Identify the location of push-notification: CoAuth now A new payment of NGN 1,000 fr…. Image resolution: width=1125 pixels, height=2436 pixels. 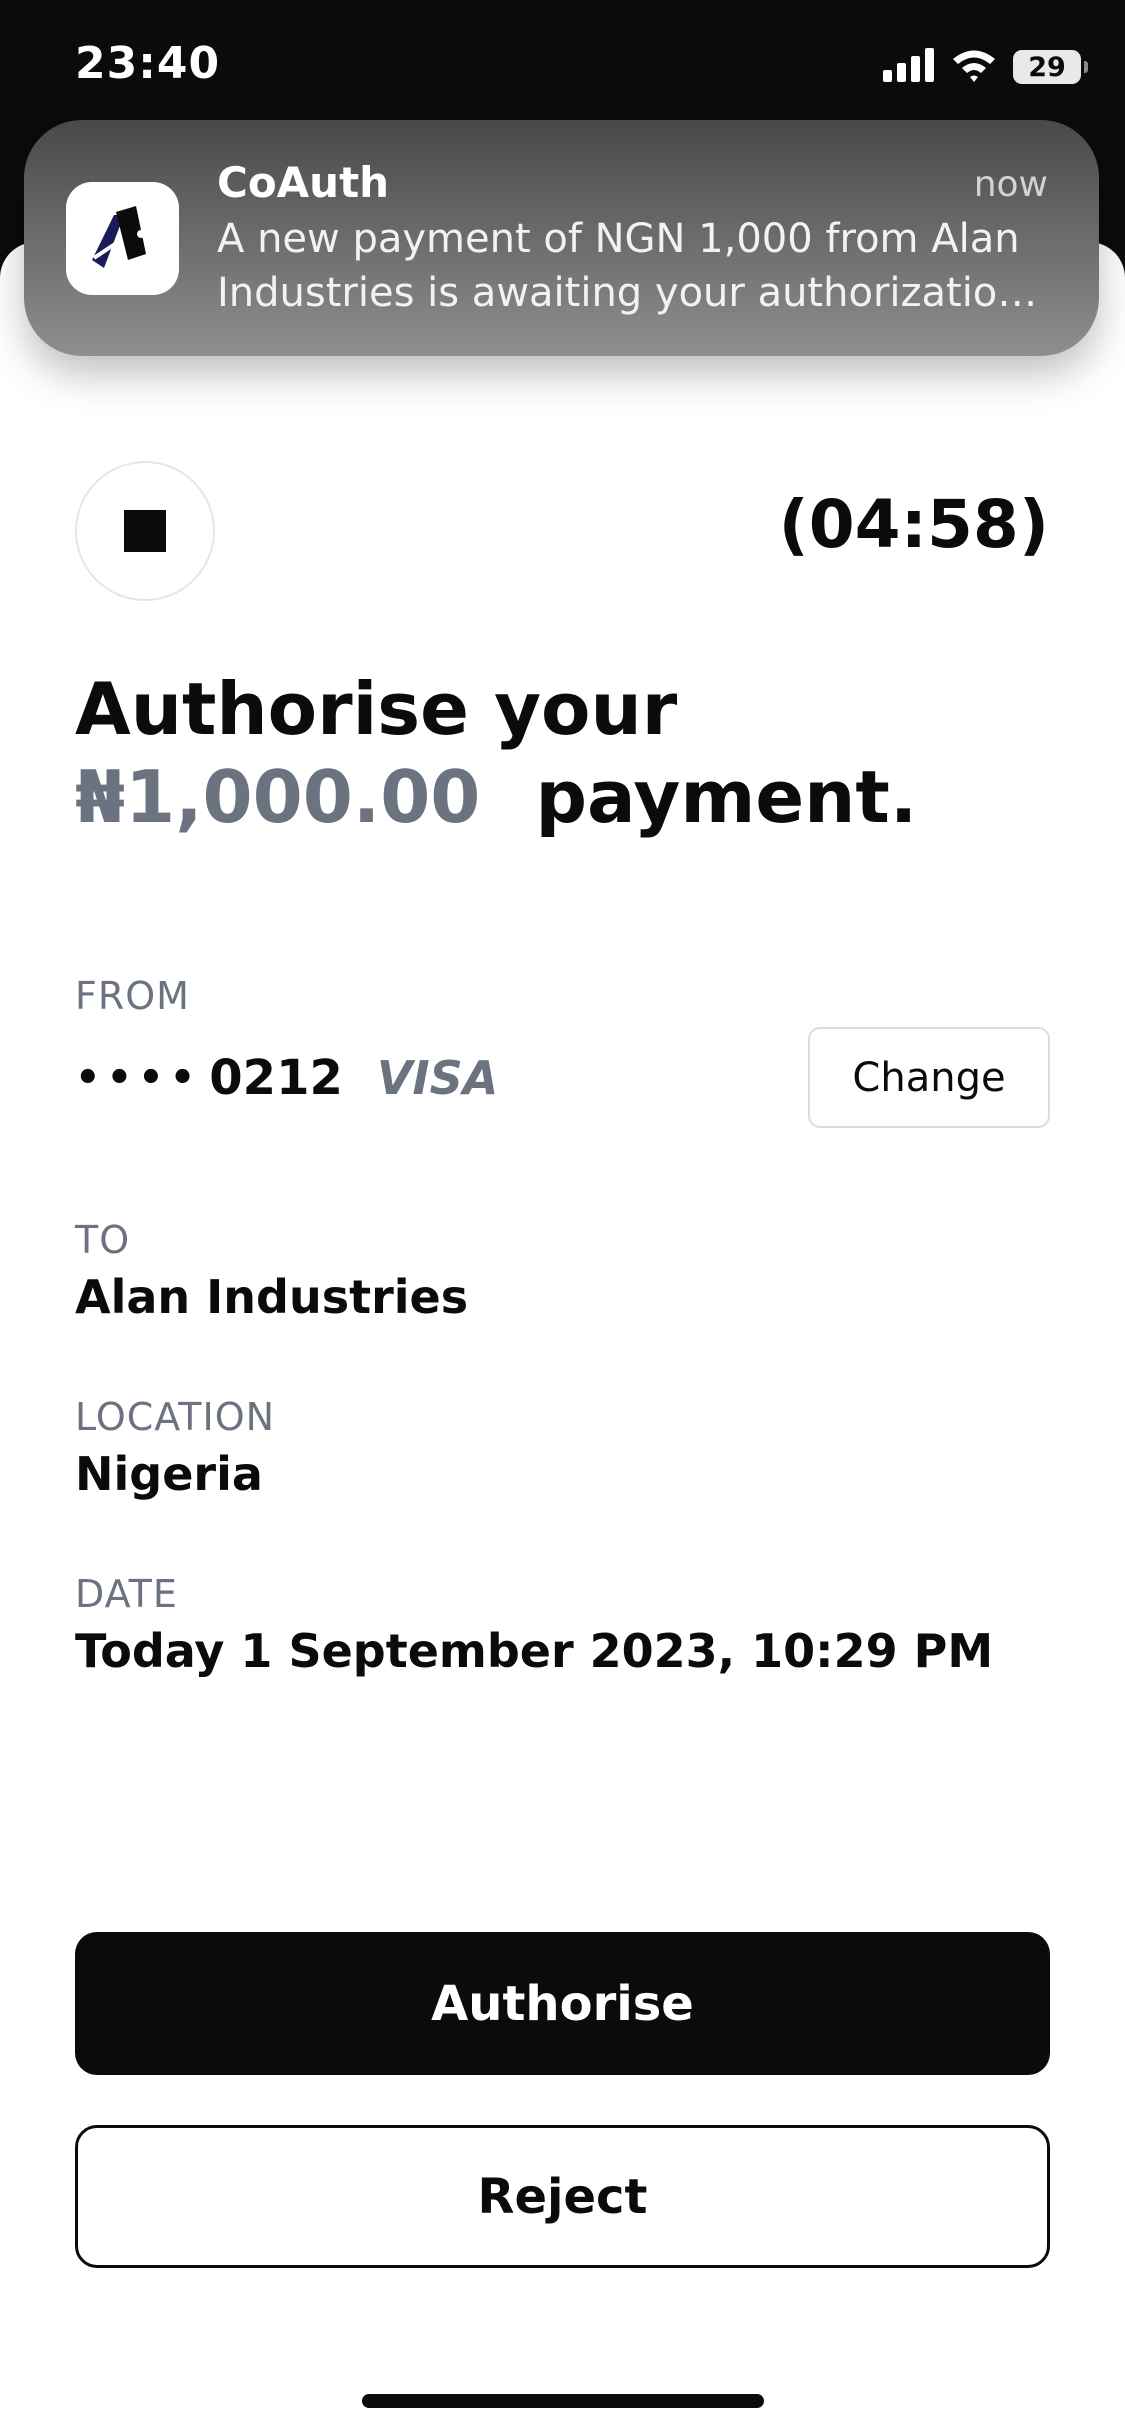
(561, 238).